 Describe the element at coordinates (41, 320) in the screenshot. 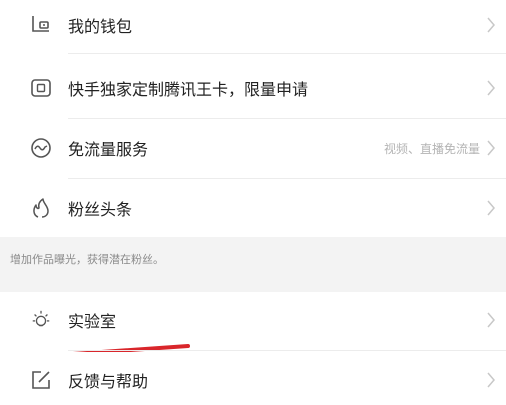

I see `lightbulb-icon` at that location.